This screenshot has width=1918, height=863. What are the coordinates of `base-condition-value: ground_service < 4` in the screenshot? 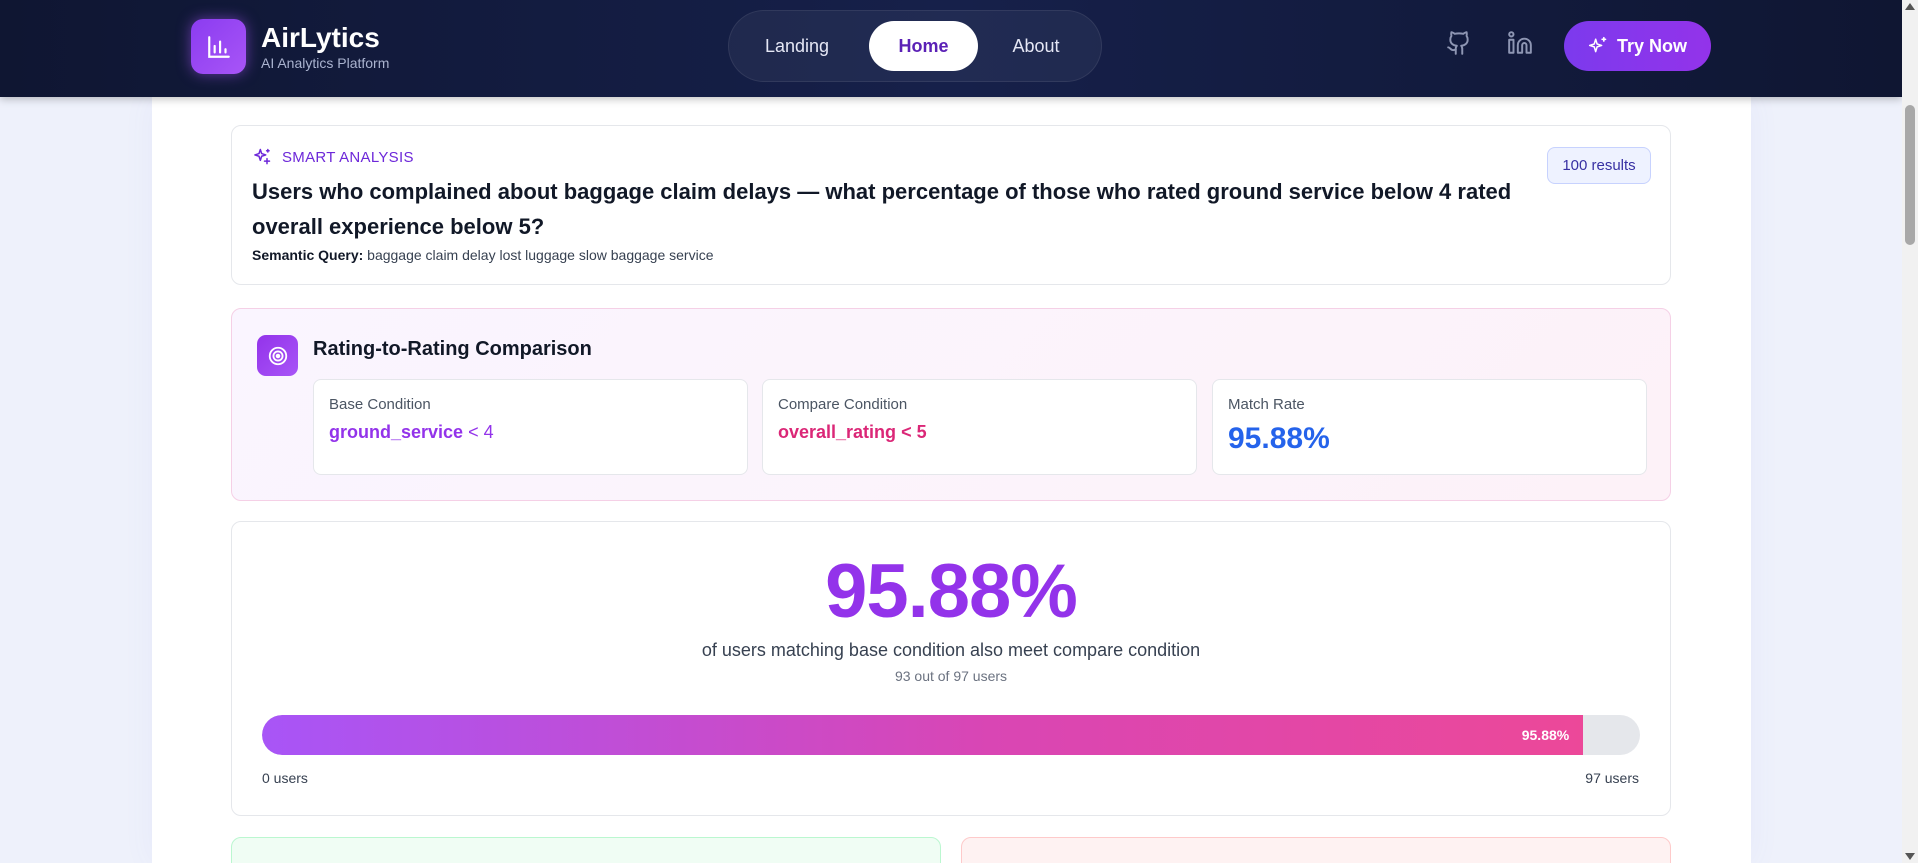 It's located at (411, 432).